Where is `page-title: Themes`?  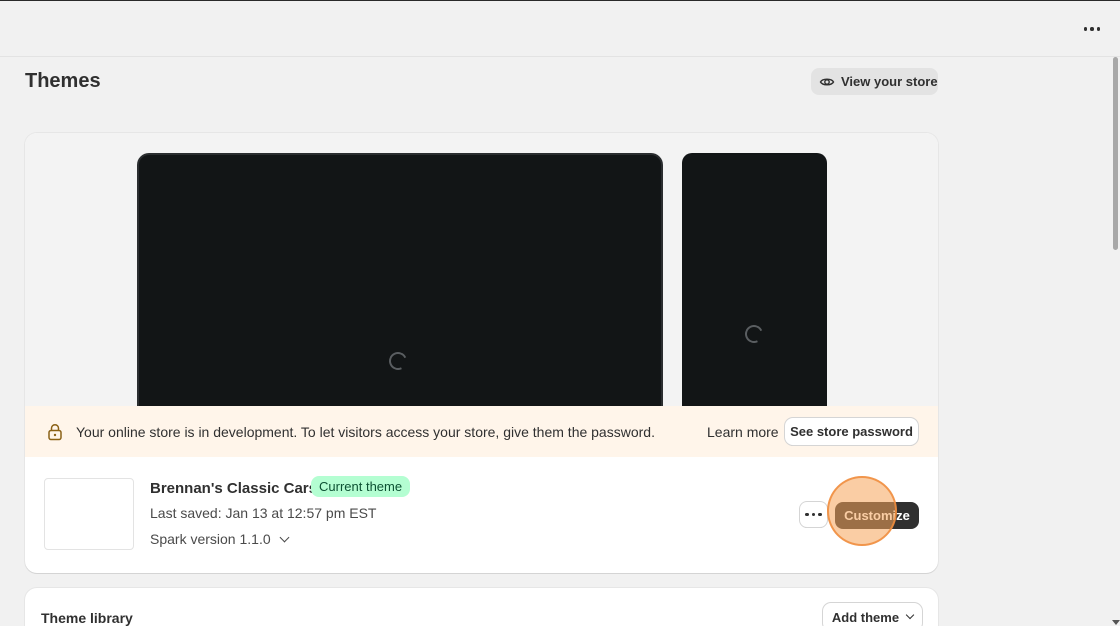
page-title: Themes is located at coordinates (63, 81).